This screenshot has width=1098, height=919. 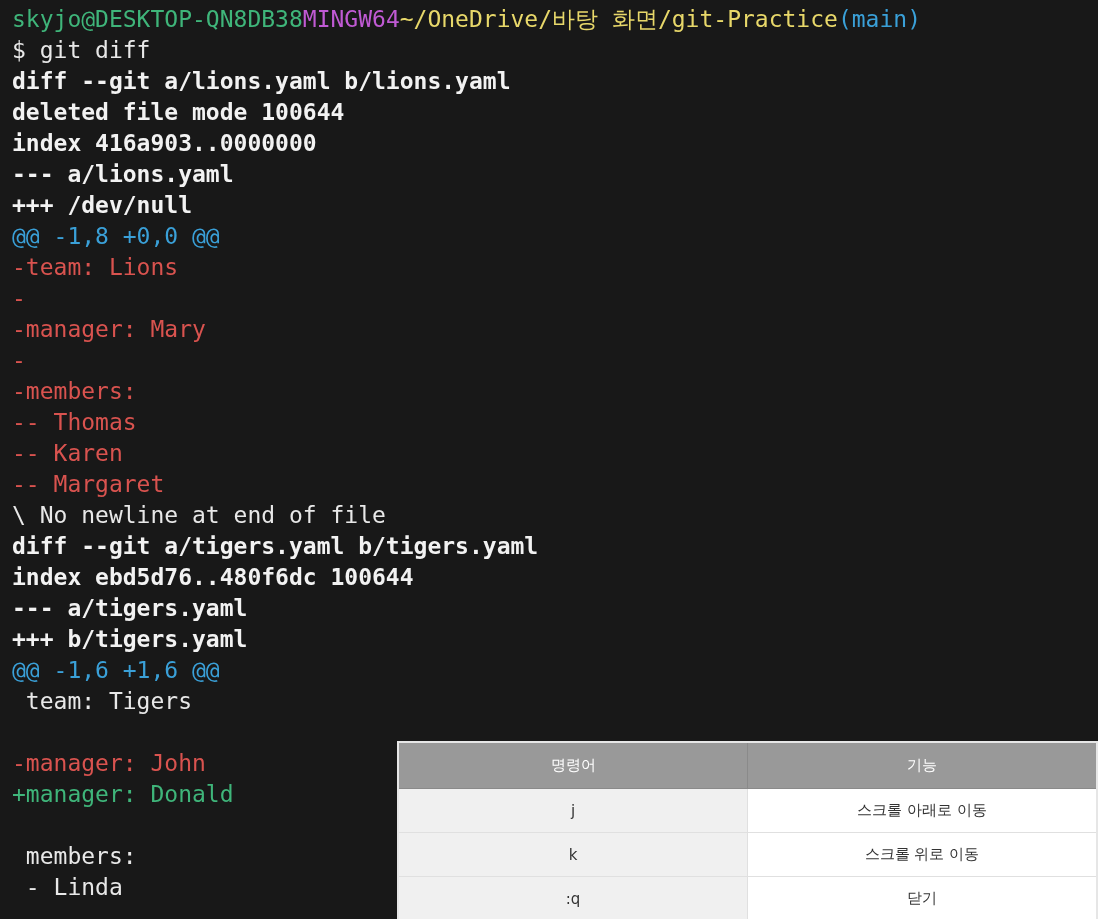 I want to click on terminal-line: +++ /dev/null, so click(x=102, y=205).